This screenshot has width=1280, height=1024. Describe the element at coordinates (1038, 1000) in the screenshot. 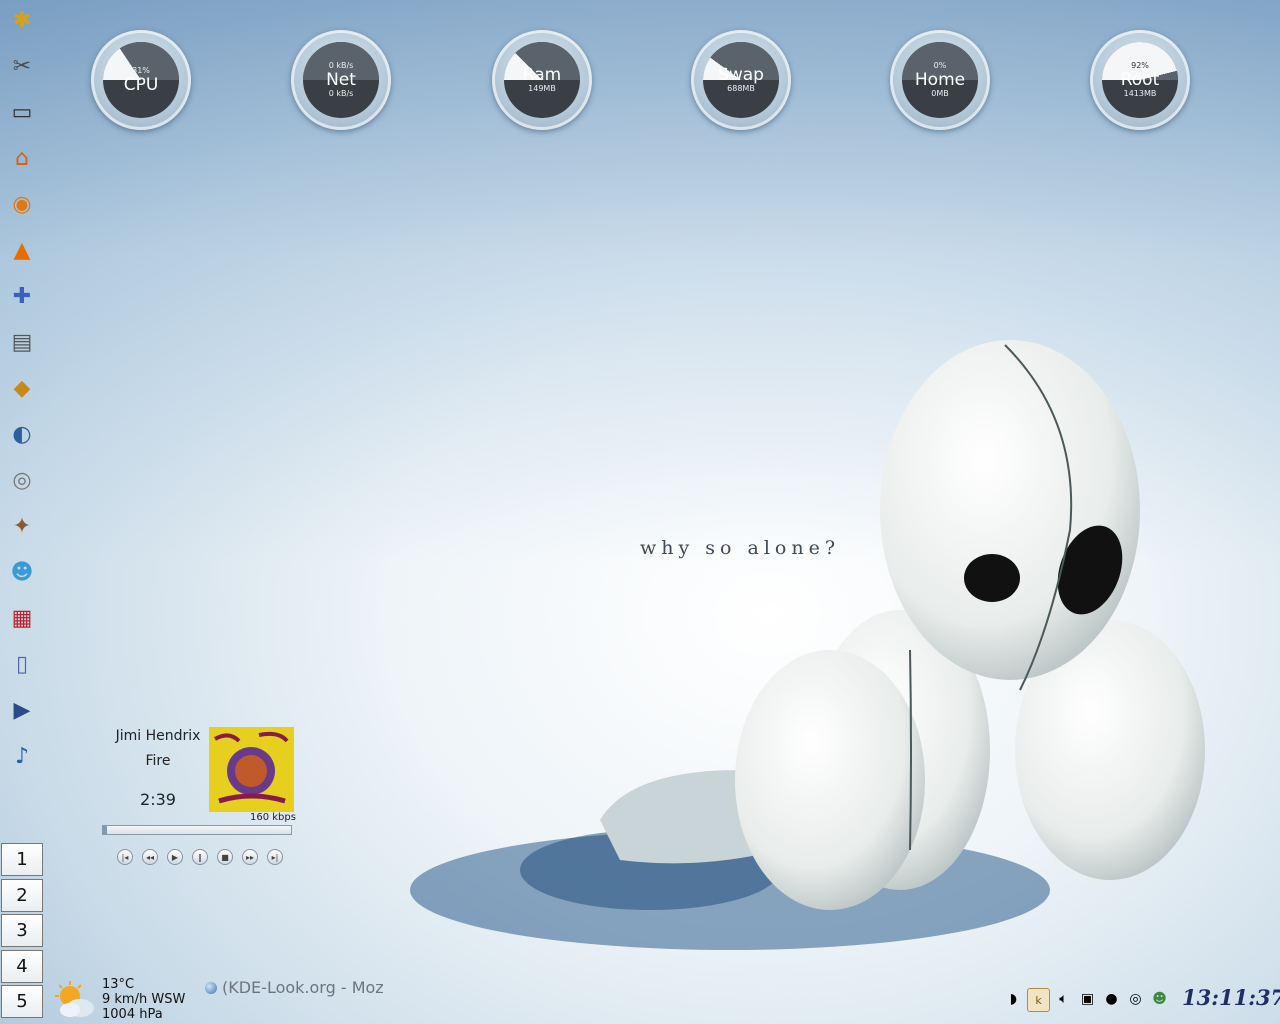

I see `klipper-icon: k` at that location.